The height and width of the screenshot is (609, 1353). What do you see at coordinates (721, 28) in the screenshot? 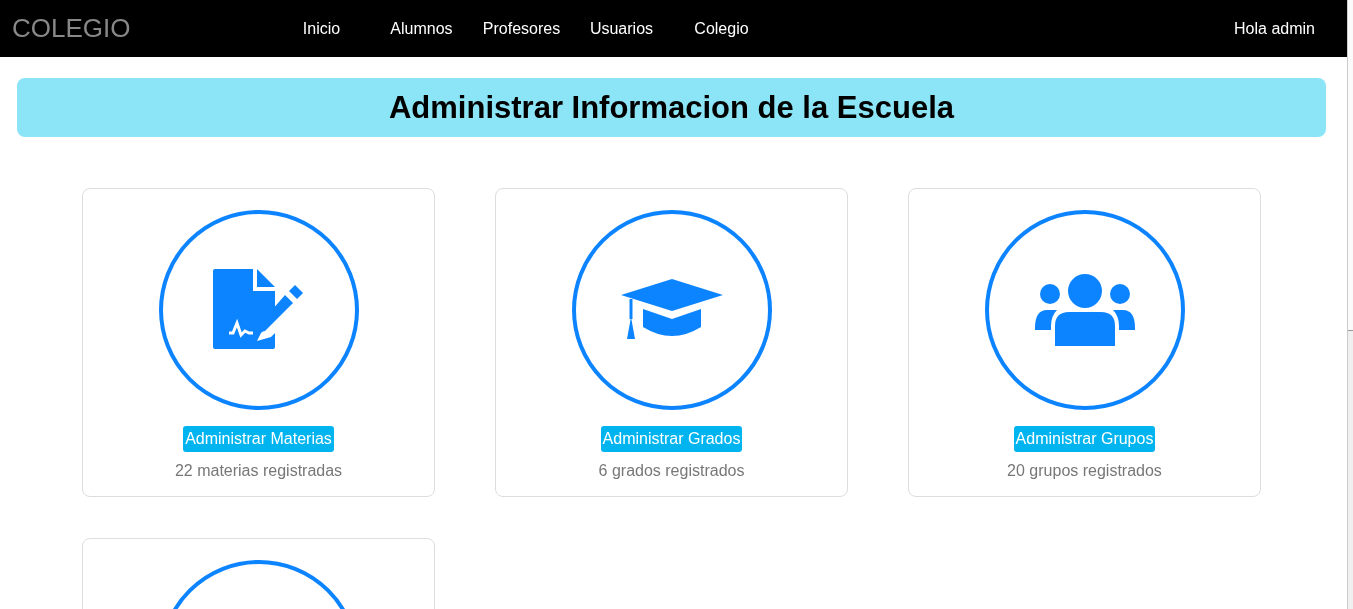
I see `nav-link: Colegio` at bounding box center [721, 28].